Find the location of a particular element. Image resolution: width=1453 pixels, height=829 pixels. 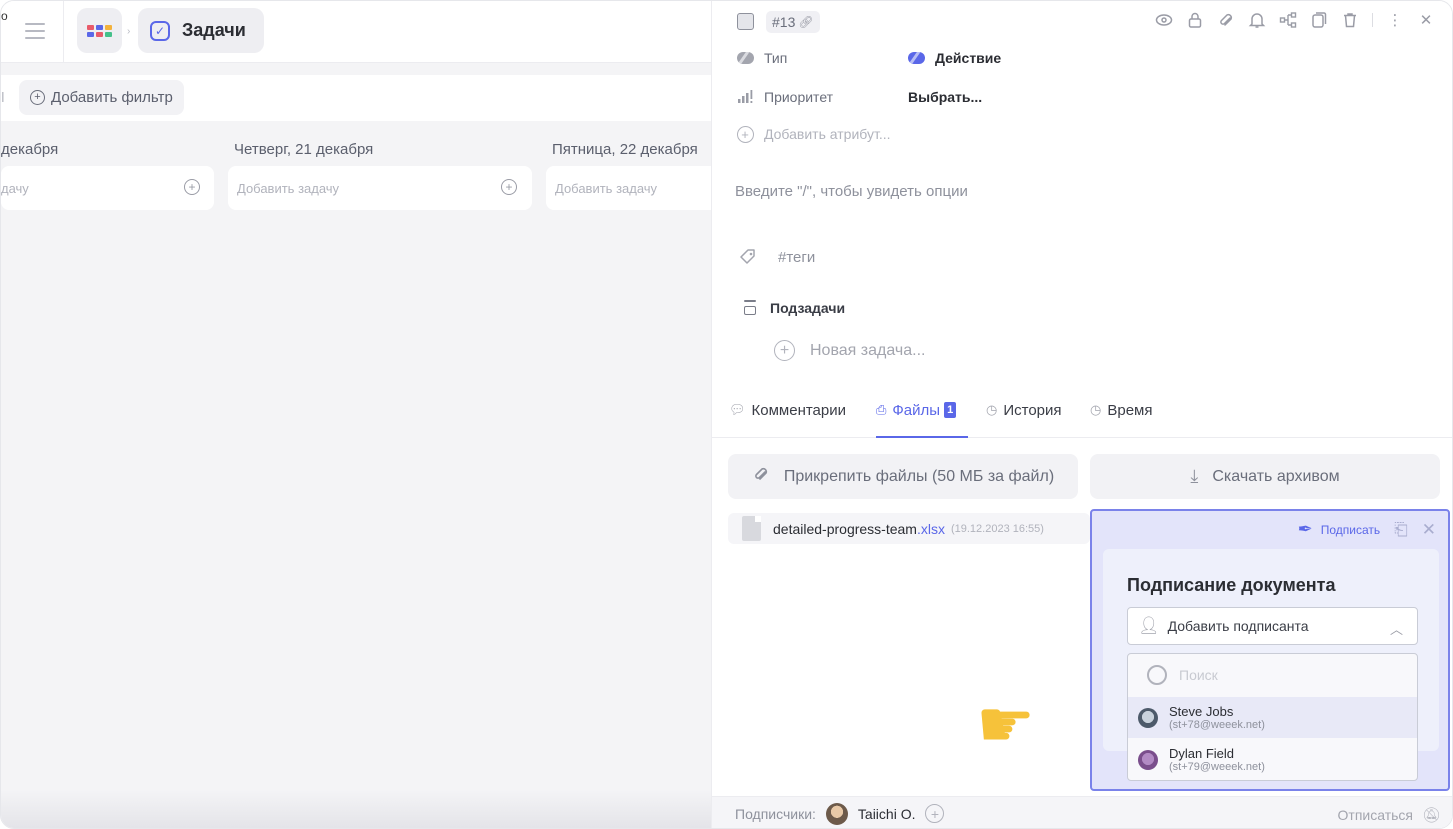

bottom-shadow is located at coordinates (356, 809).